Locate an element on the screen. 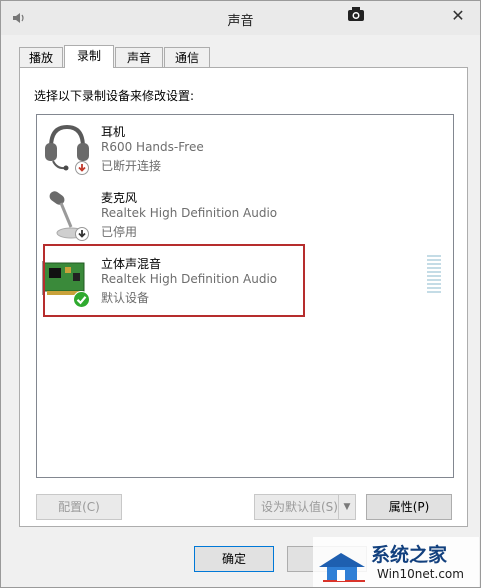 This screenshot has height=588, width=481. close-button: ✕ is located at coordinates (458, 15).